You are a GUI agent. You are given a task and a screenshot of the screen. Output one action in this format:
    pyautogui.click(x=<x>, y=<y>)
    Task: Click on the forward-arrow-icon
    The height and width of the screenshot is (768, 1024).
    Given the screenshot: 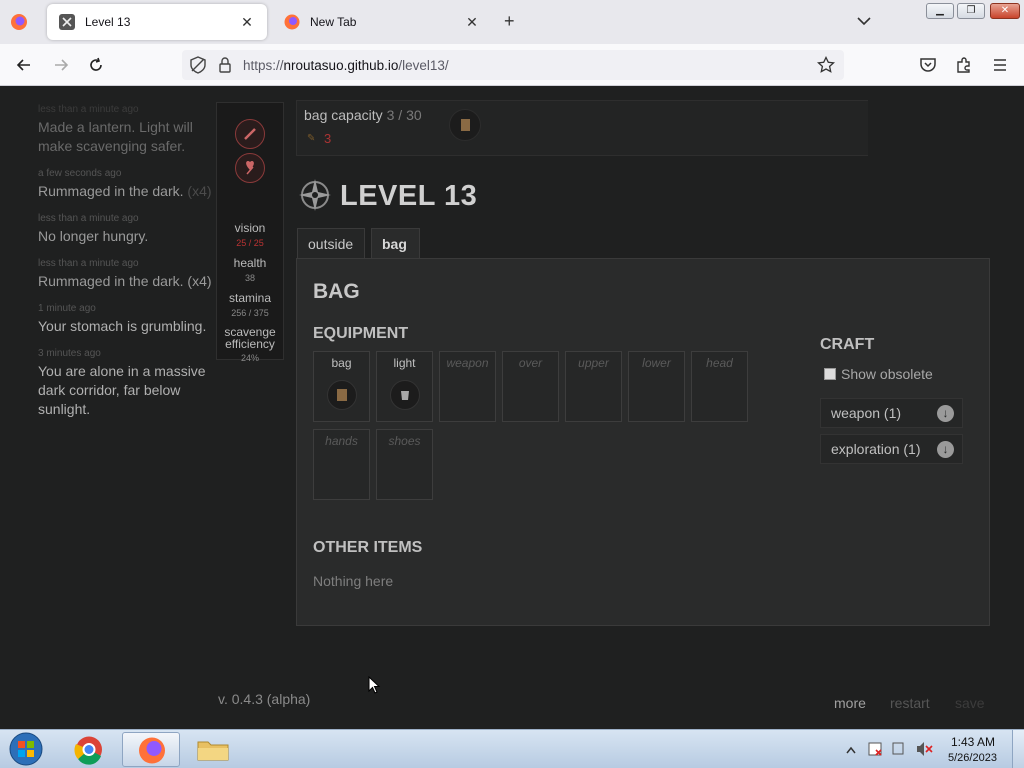 What is the action you would take?
    pyautogui.click(x=61, y=65)
    